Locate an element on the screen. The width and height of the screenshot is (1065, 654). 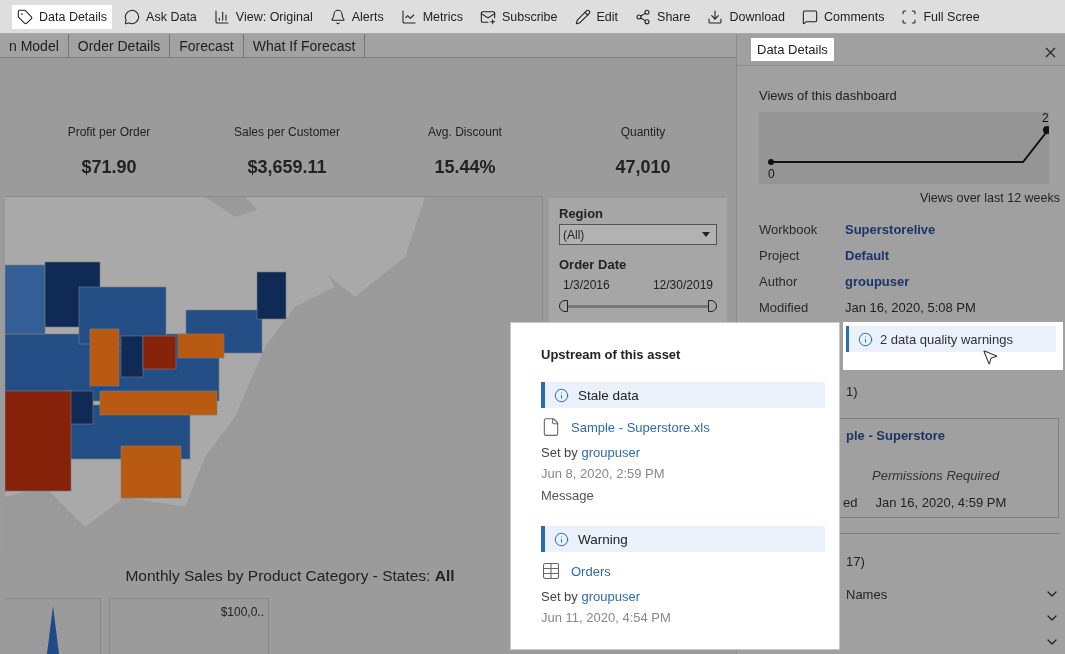
kpi-label: Avg. Discount is located at coordinates (465, 132).